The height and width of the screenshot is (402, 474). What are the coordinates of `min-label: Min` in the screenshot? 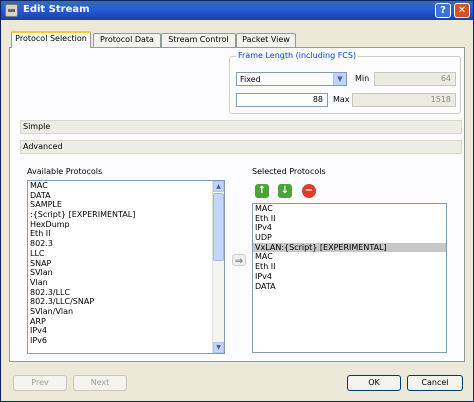 It's located at (362, 78).